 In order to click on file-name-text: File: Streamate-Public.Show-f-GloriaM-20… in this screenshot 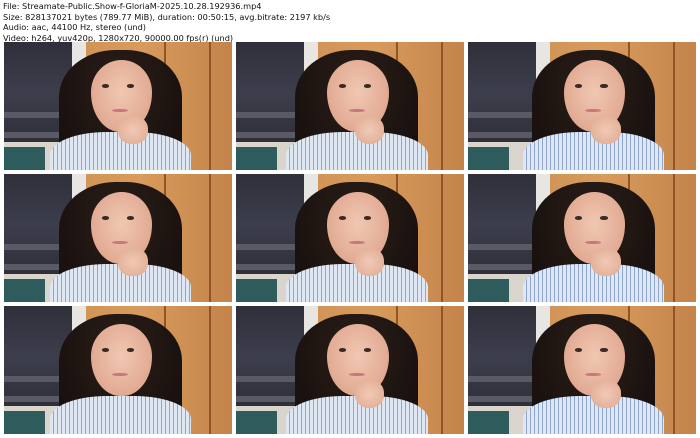, I will do `click(132, 6)`.